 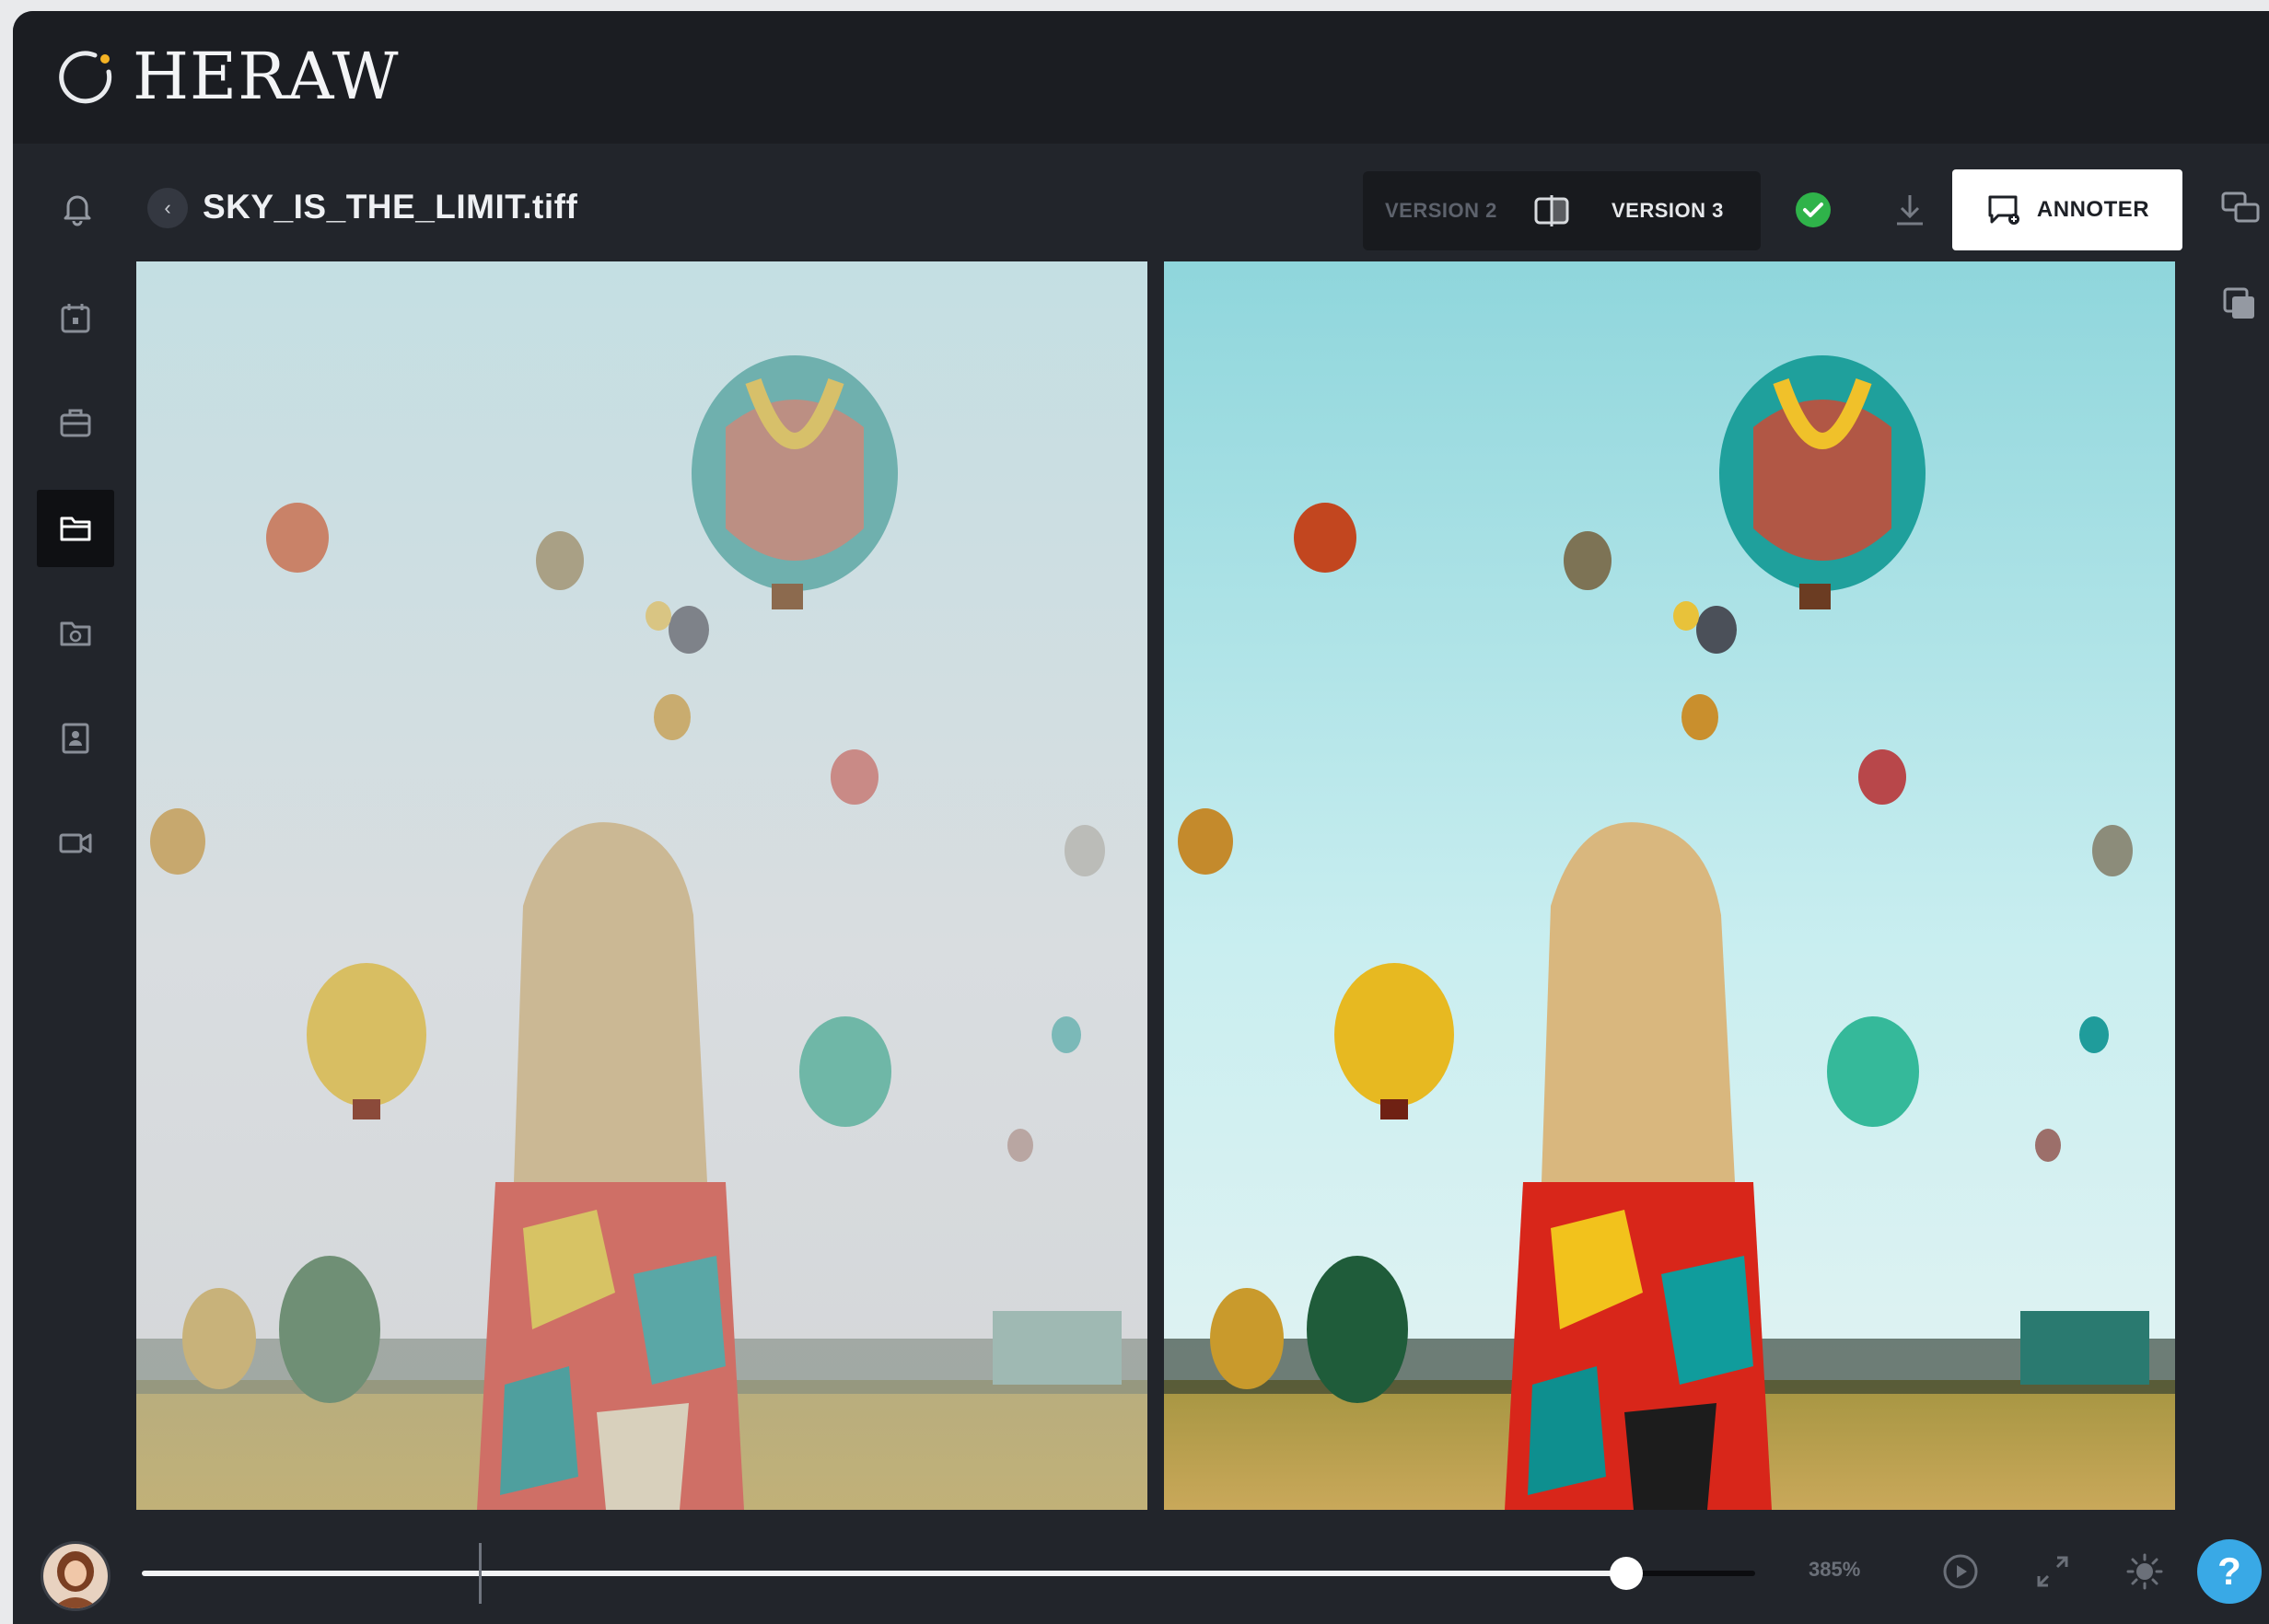 What do you see at coordinates (1551, 210) in the screenshot?
I see `split-compare-icon` at bounding box center [1551, 210].